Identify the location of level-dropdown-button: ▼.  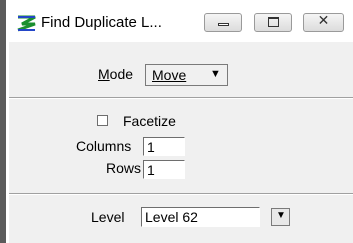
(280, 217).